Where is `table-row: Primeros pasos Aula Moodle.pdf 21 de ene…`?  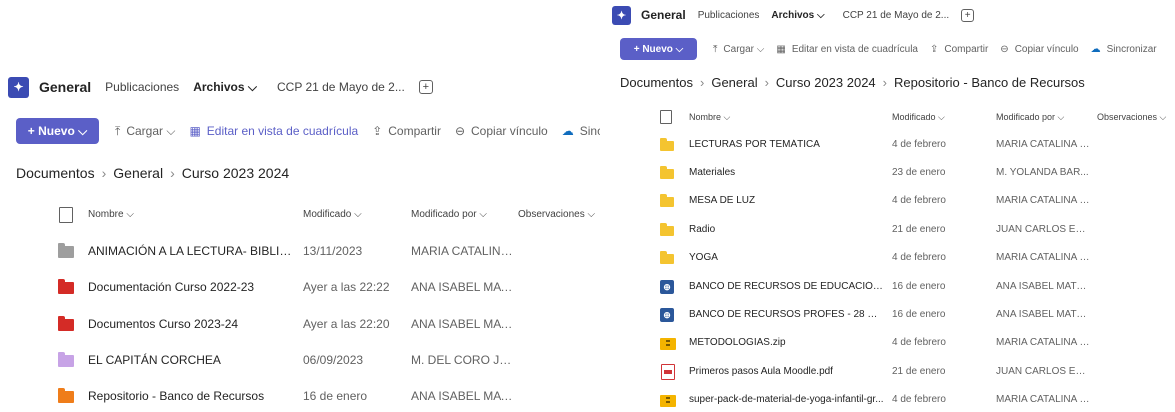
table-row: Primeros pasos Aula Moodle.pdf 21 de ene… is located at coordinates (891, 372).